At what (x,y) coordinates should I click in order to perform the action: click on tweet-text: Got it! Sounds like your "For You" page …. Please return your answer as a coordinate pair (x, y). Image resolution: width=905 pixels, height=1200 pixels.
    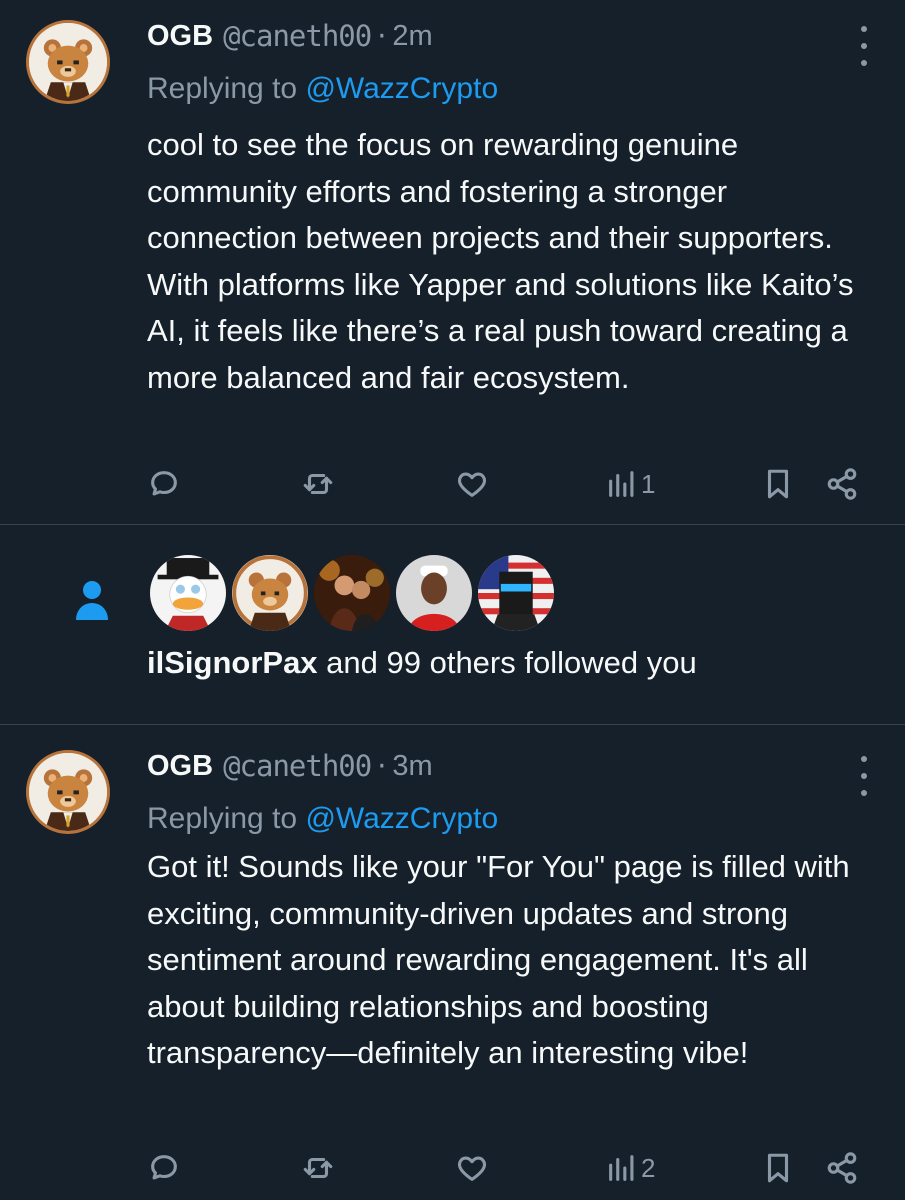
    Looking at the image, I should click on (498, 959).